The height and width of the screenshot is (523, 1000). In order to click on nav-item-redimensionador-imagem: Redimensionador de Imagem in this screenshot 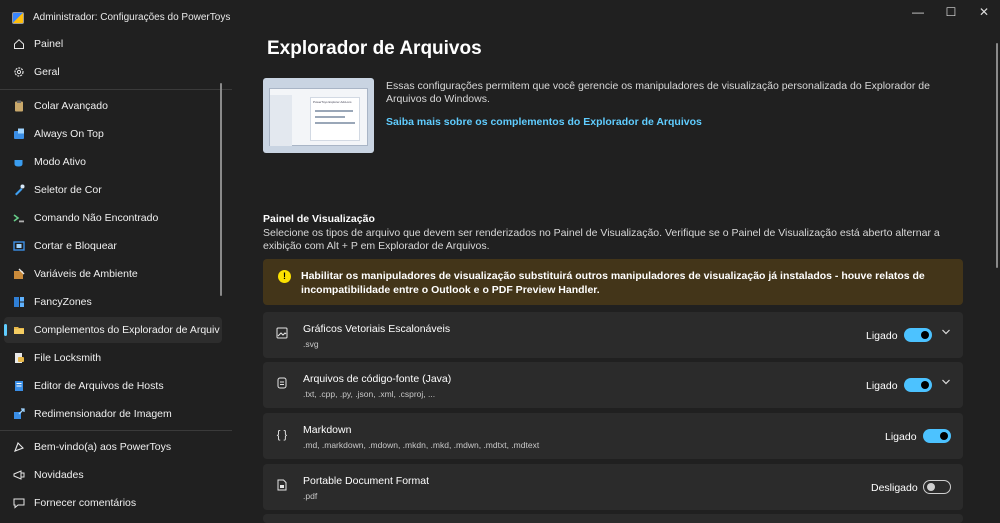, I will do `click(113, 414)`.